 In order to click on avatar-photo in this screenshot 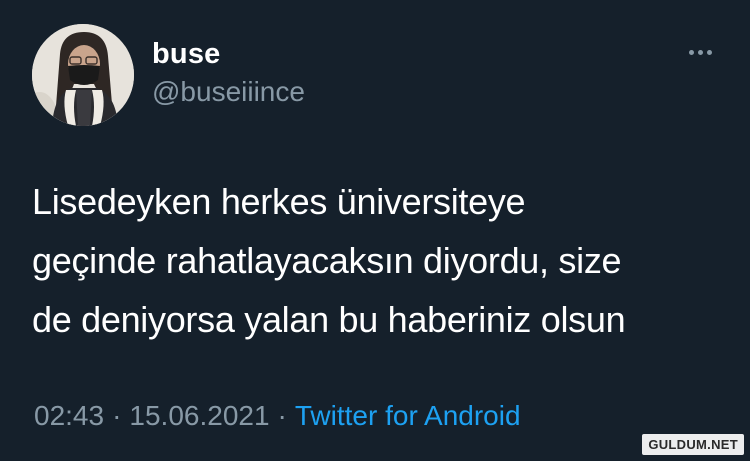, I will do `click(83, 75)`.